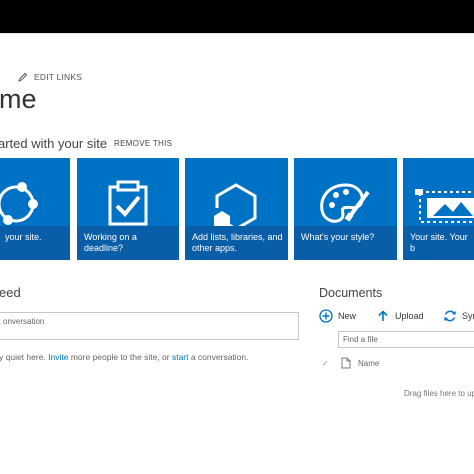 The width and height of the screenshot is (474, 474). I want to click on invite-link: Invite, so click(58, 357).